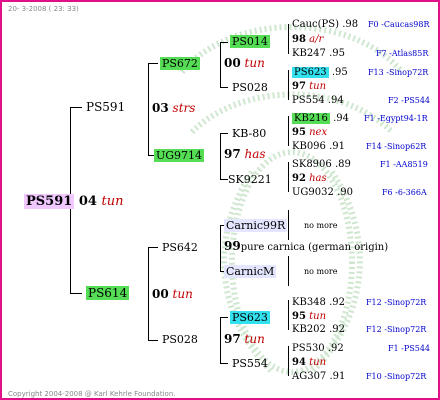 Image resolution: width=440 pixels, height=400 pixels. What do you see at coordinates (309, 86) in the screenshot?
I see `g4-mid: 97 tun` at bounding box center [309, 86].